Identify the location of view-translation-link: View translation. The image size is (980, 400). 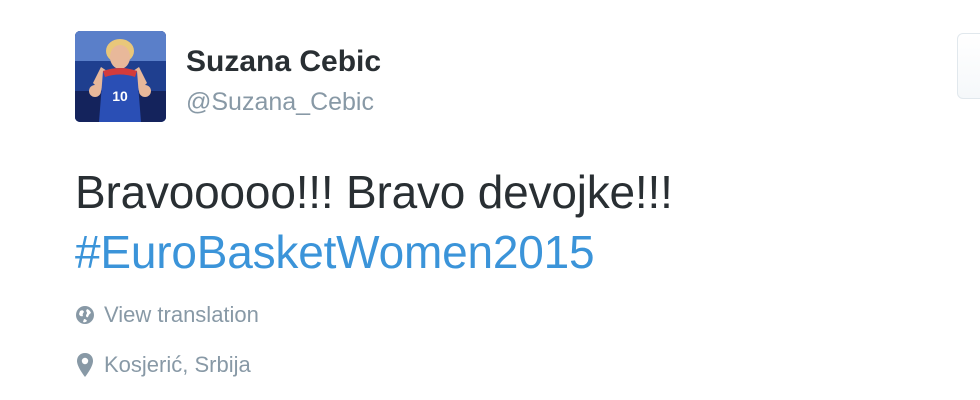
(167, 315).